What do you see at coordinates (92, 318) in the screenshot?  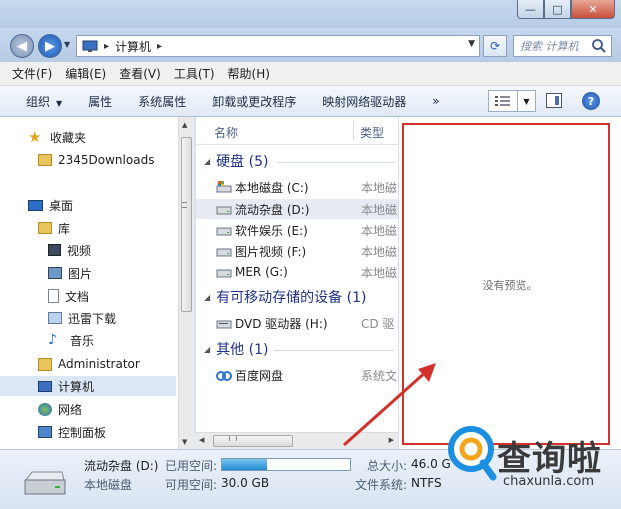 I see `nav-thunder-label: 迅雷下载` at bounding box center [92, 318].